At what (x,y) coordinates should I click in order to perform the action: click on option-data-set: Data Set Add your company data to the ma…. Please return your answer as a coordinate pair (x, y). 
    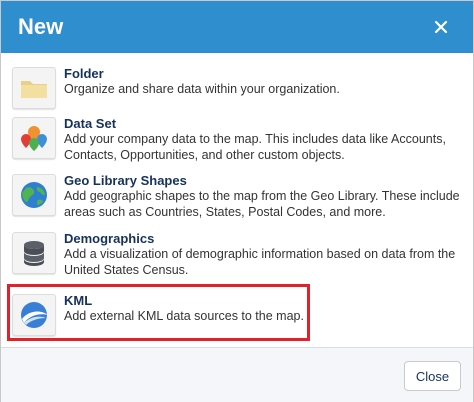
    Looking at the image, I should click on (237, 144).